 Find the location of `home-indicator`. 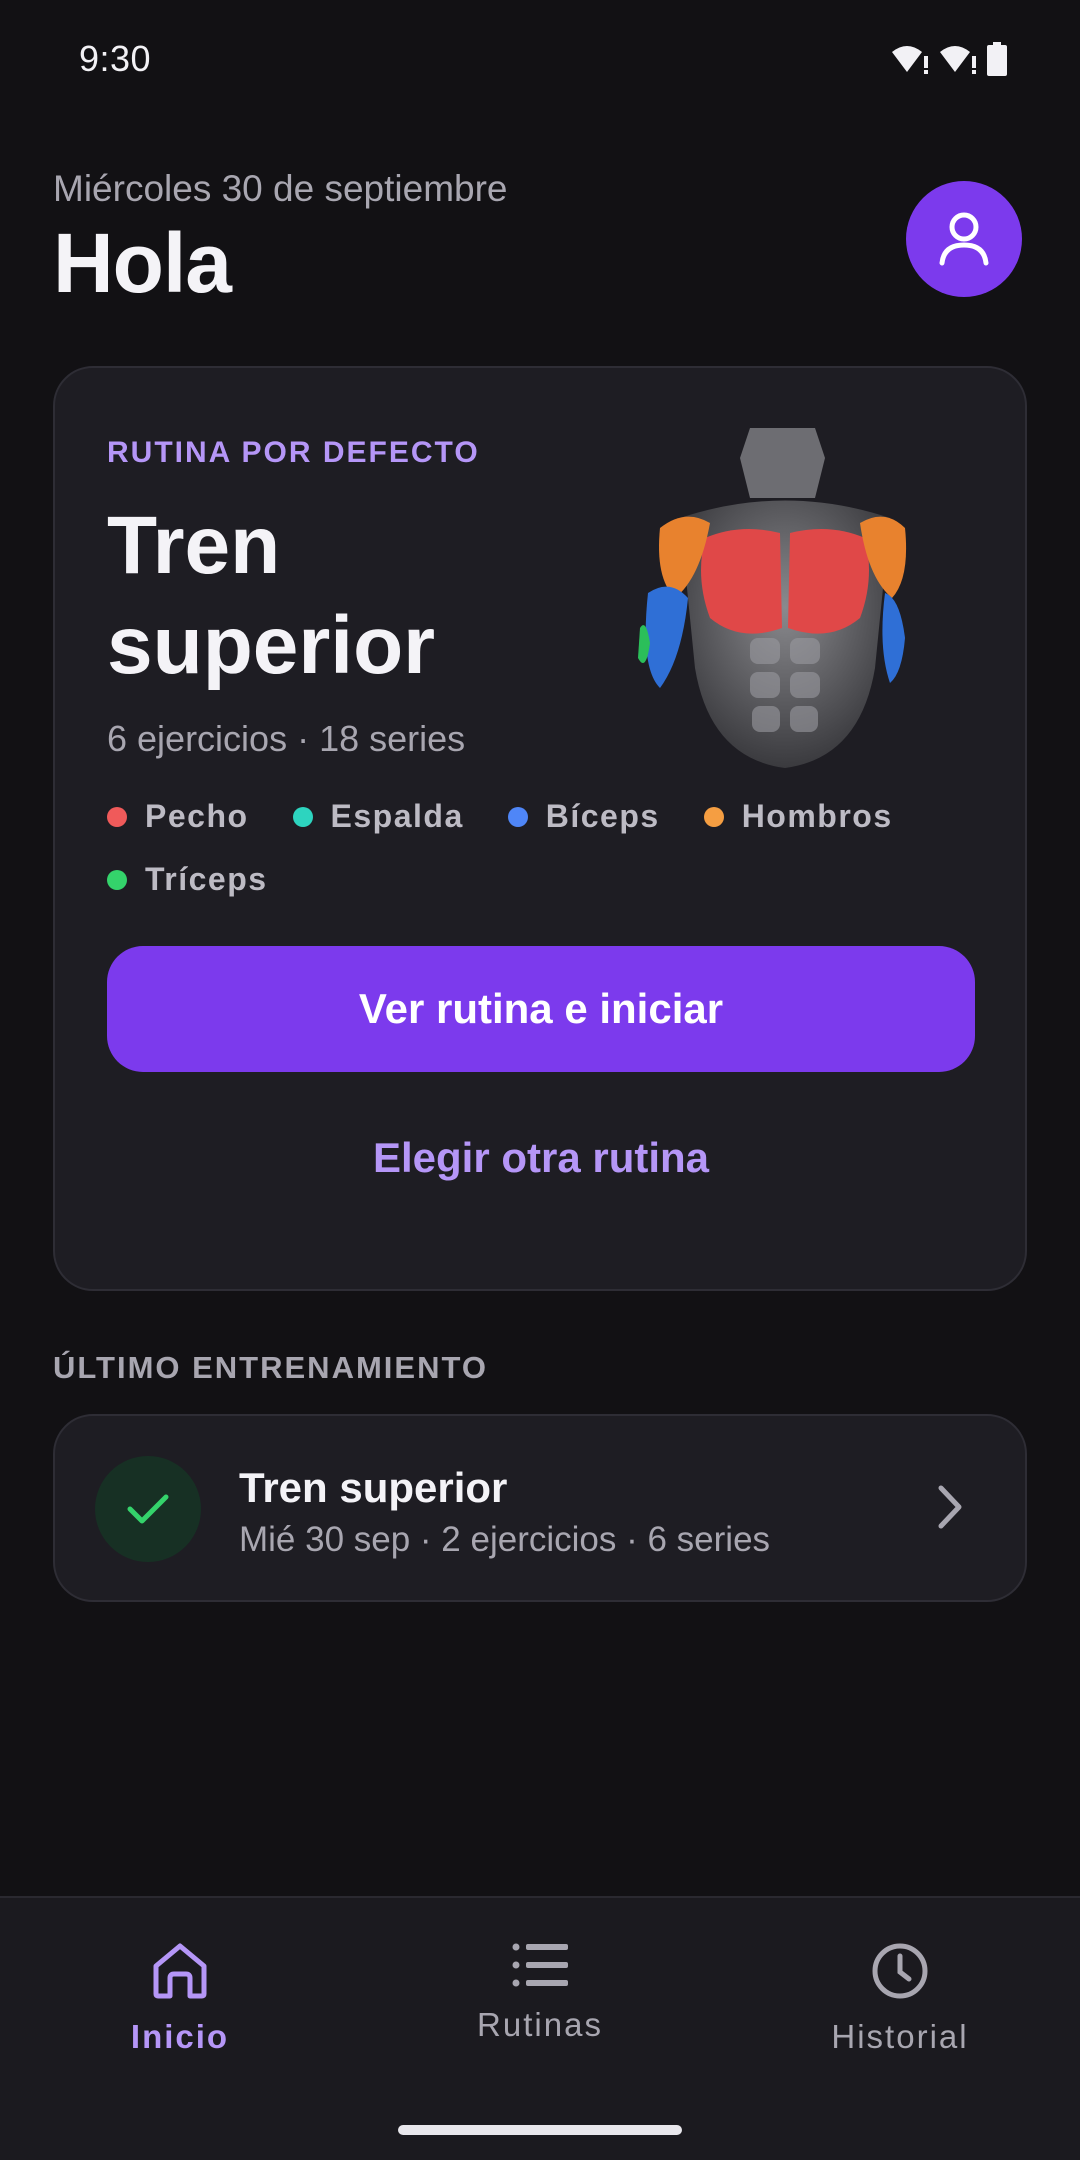

home-indicator is located at coordinates (540, 2130).